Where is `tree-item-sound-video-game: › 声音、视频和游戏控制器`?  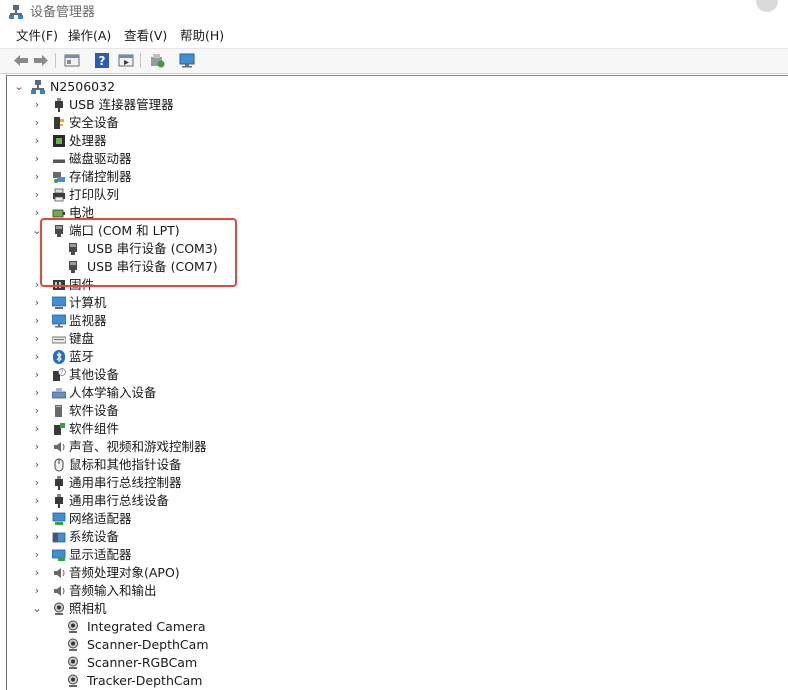
tree-item-sound-video-game: › 声音、视频和游戏控制器 is located at coordinates (182, 447).